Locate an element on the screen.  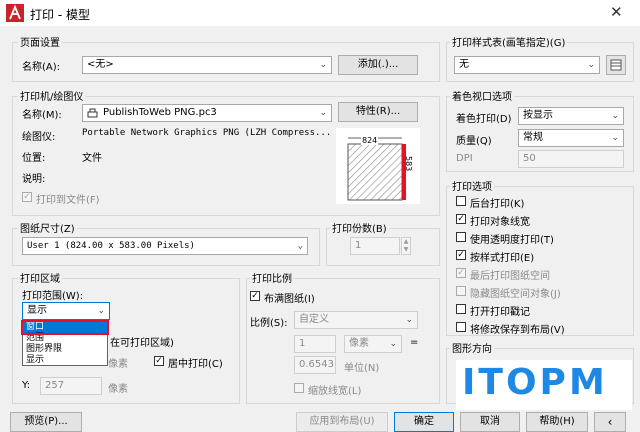
window-title: 打印 - 模型 is located at coordinates (60, 15).